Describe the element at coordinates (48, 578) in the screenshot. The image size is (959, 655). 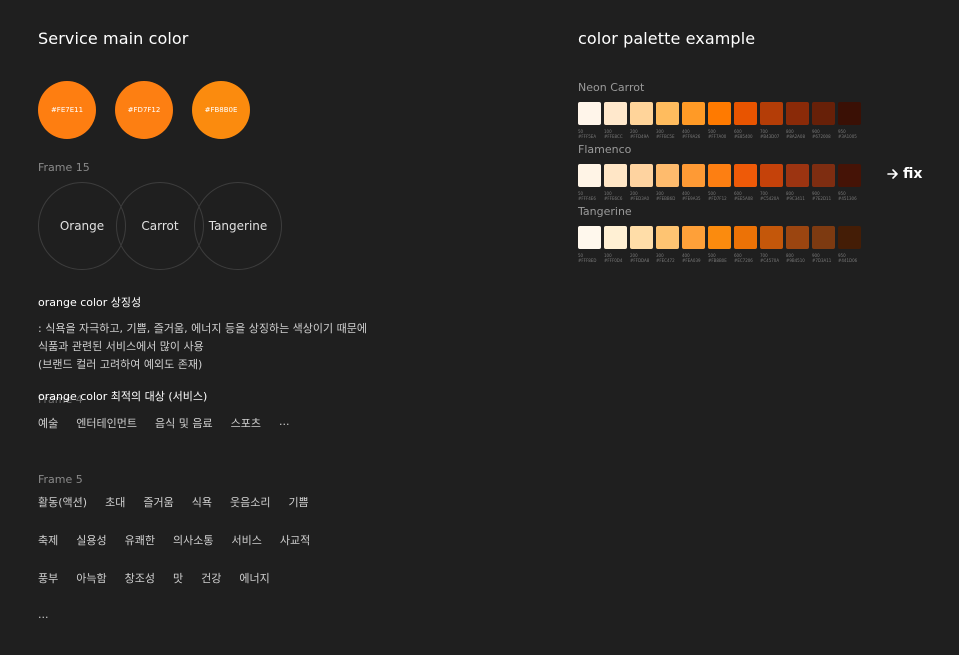
I see `keyword: 풍부` at that location.